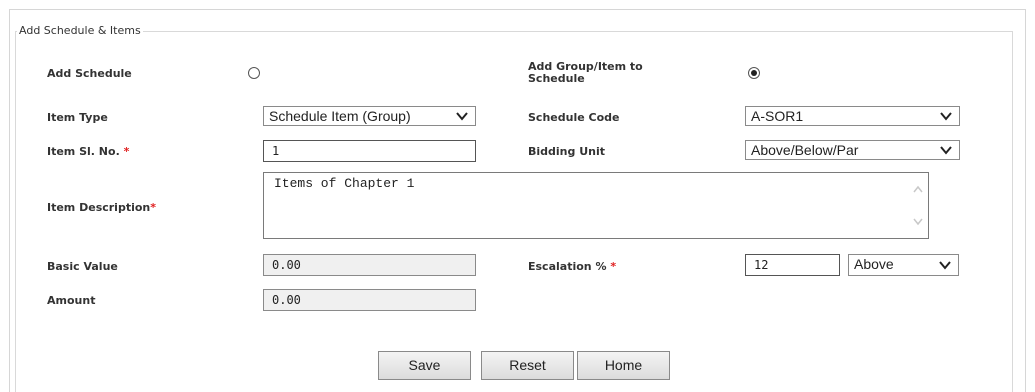 The image size is (1035, 392). I want to click on escalation-input: 12, so click(792, 265).